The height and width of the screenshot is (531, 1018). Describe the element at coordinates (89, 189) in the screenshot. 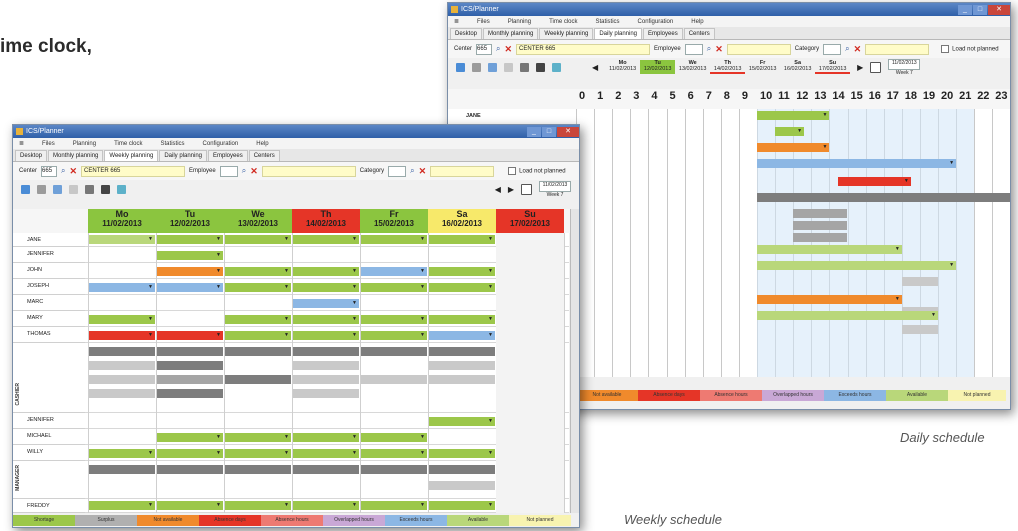

I see `print-icon` at that location.